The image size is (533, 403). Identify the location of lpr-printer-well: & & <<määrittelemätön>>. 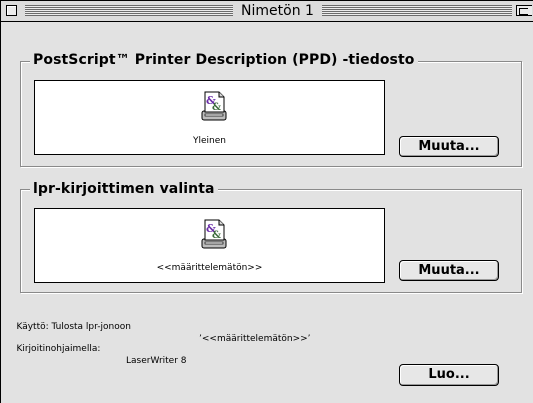
(209, 245).